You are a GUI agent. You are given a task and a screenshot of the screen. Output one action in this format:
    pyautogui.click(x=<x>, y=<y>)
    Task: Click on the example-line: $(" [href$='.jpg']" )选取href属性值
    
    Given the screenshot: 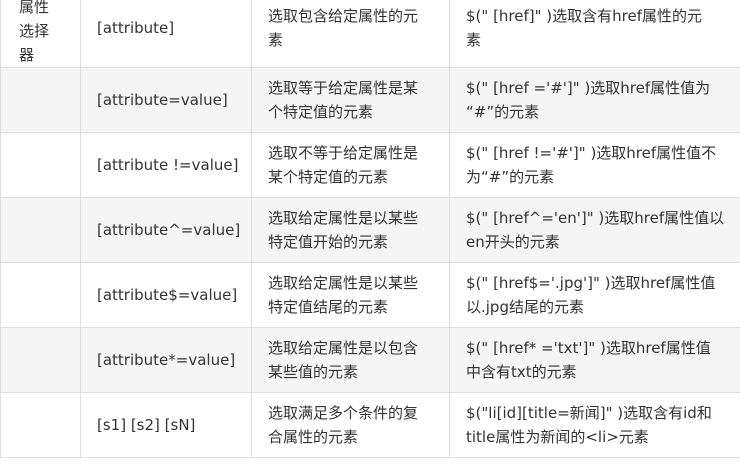 What is the action you would take?
    pyautogui.click(x=591, y=283)
    